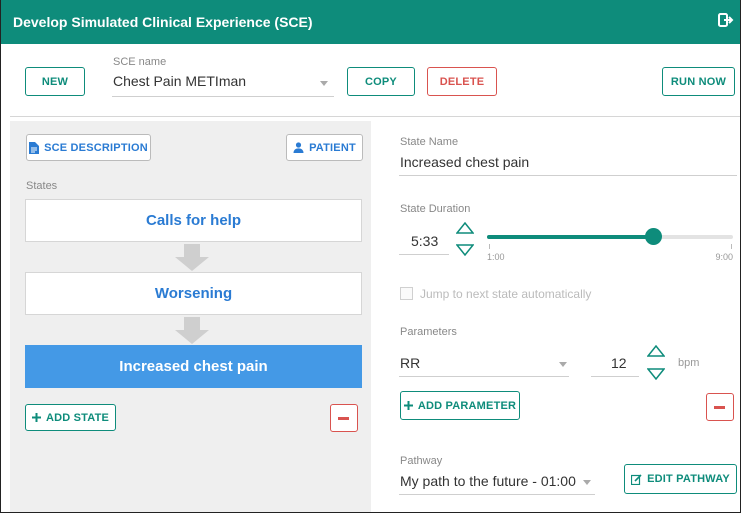  Describe the element at coordinates (689, 363) in the screenshot. I see `parameter-unit: bpm` at that location.